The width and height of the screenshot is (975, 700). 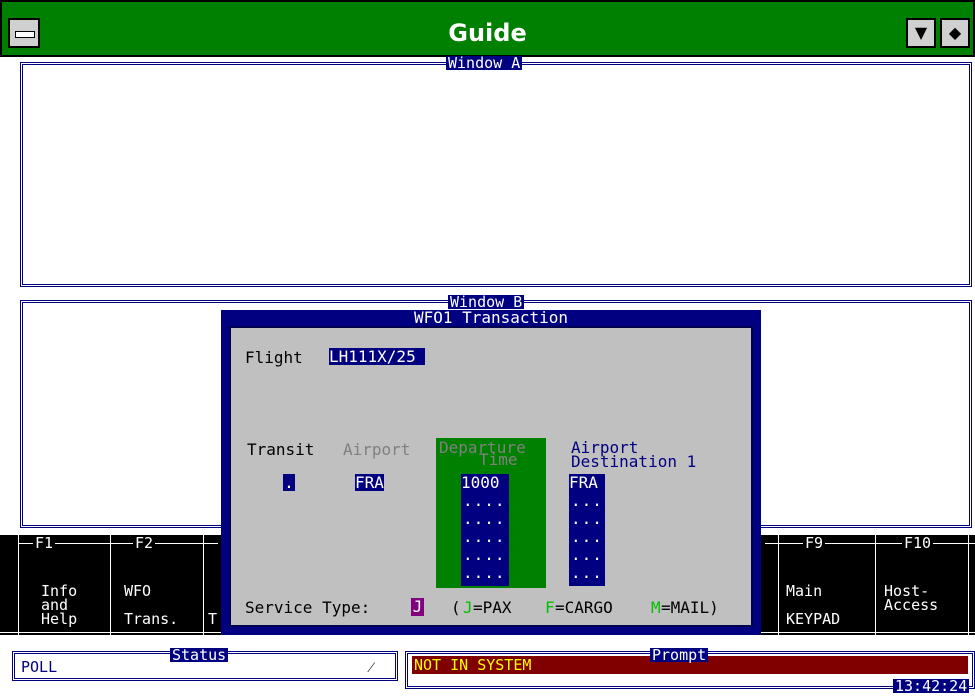 I want to click on transit-label: Transit, so click(x=281, y=449).